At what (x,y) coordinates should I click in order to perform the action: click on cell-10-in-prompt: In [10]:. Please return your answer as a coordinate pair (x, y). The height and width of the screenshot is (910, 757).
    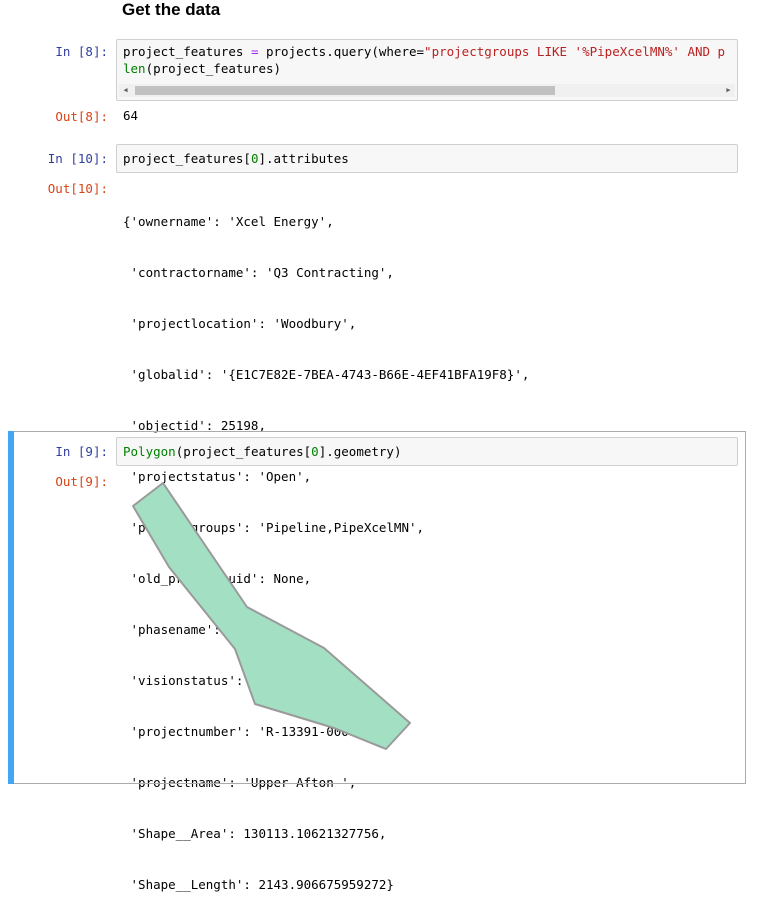
    Looking at the image, I should click on (77, 158).